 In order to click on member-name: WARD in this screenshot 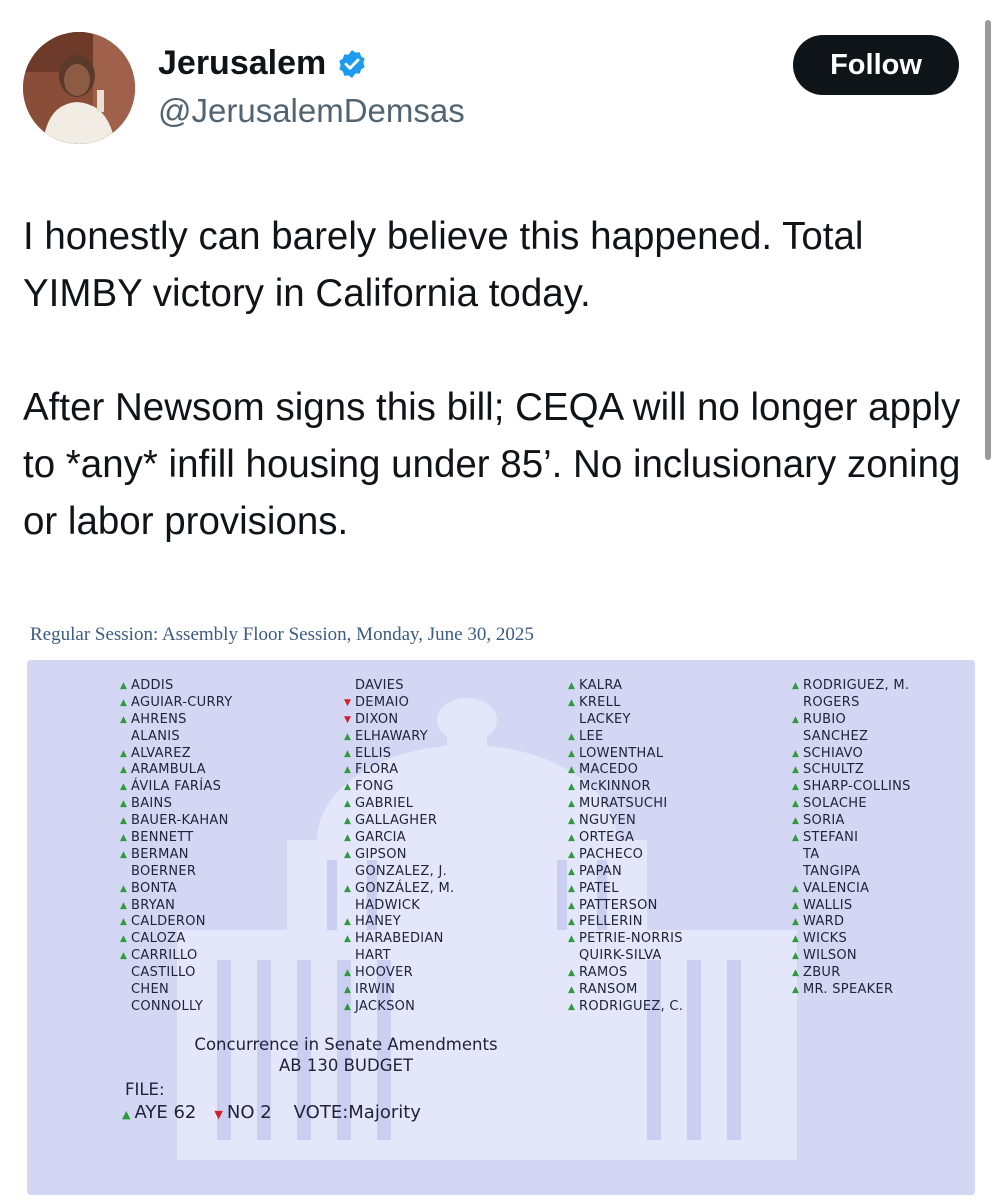, I will do `click(824, 922)`.